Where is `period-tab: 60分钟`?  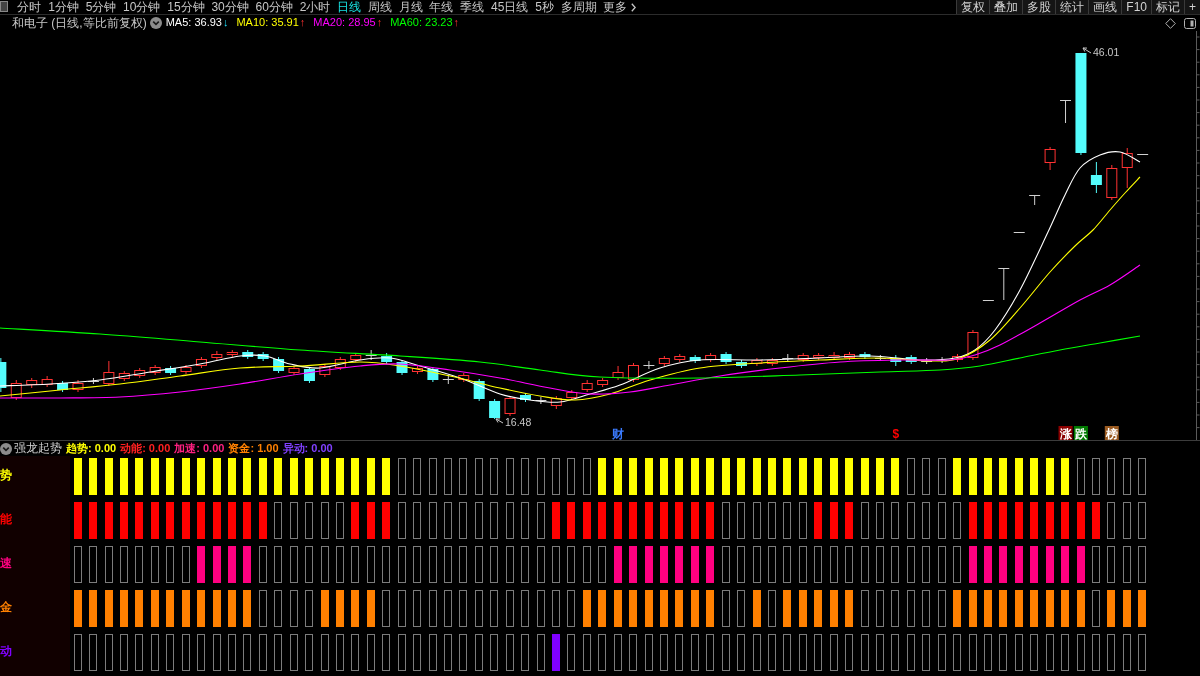 period-tab: 60分钟 is located at coordinates (274, 7).